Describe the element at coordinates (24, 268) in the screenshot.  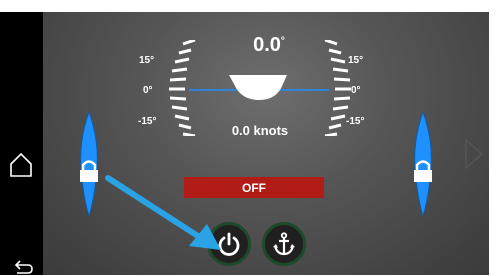
I see `back-icon` at that location.